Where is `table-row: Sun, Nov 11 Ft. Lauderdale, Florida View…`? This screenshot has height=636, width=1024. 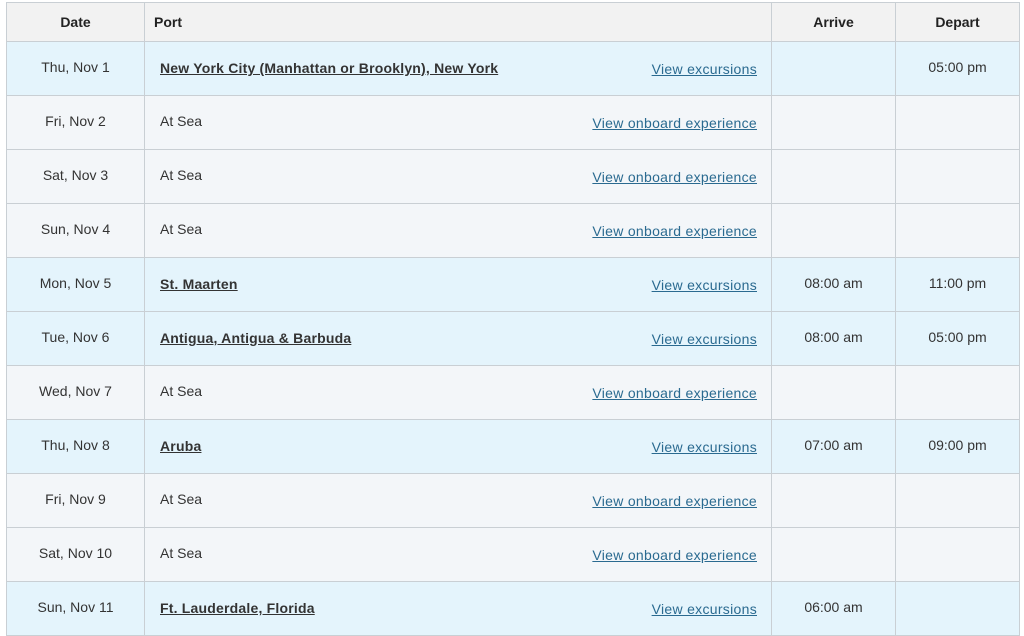 table-row: Sun, Nov 11 Ft. Lauderdale, Florida View… is located at coordinates (513, 608).